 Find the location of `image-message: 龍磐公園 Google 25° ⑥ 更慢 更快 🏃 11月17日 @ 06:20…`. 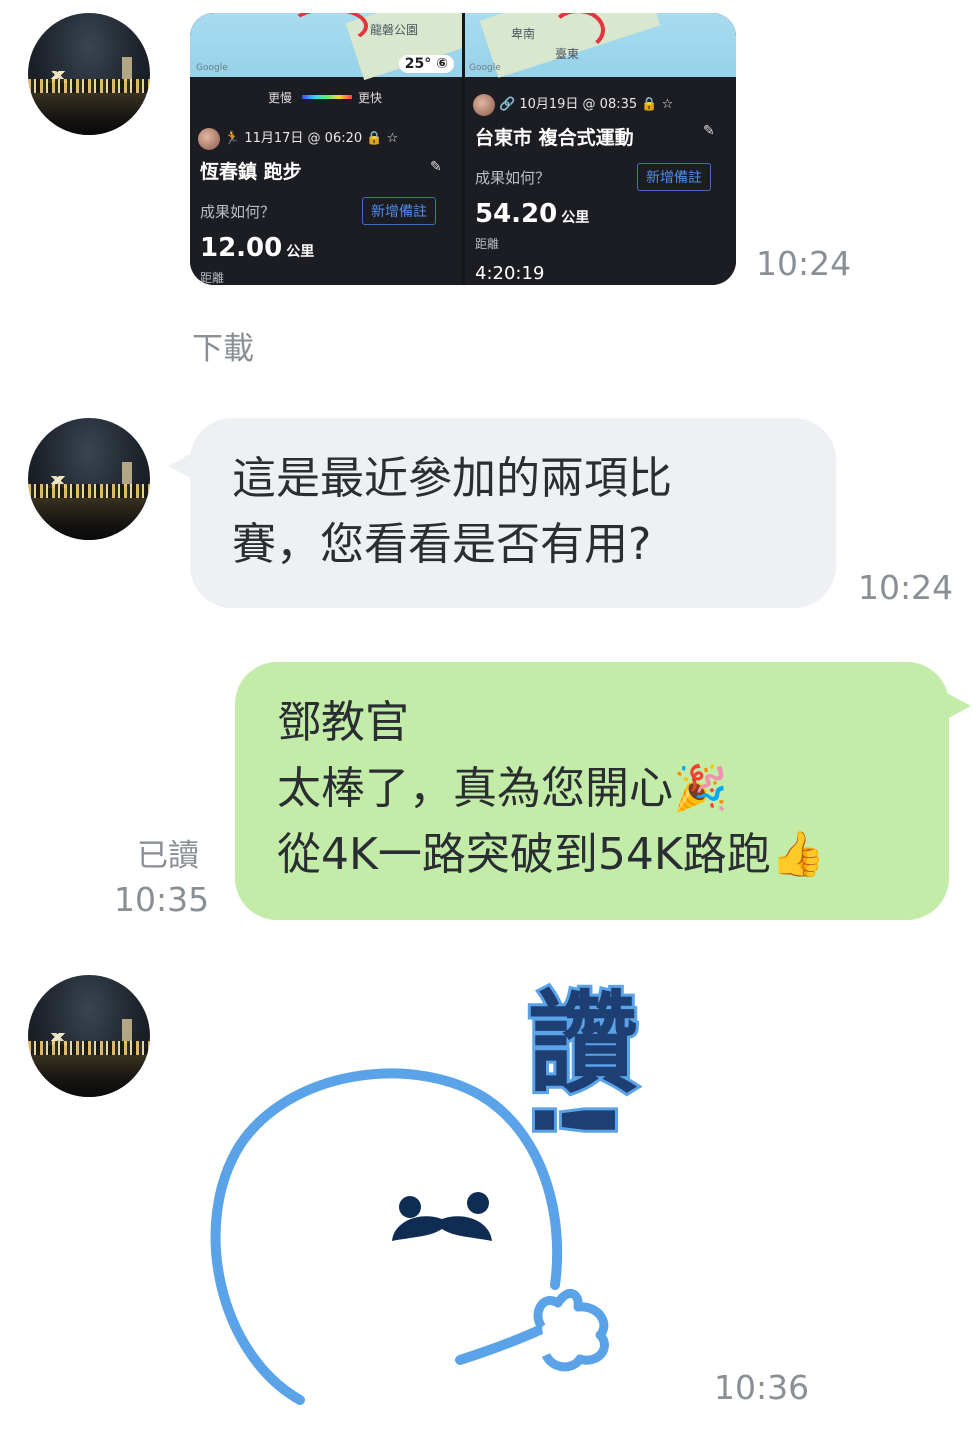

image-message: 龍磐公園 Google 25° ⑥ 更慢 更快 🏃 11月17日 @ 06:20… is located at coordinates (463, 149).